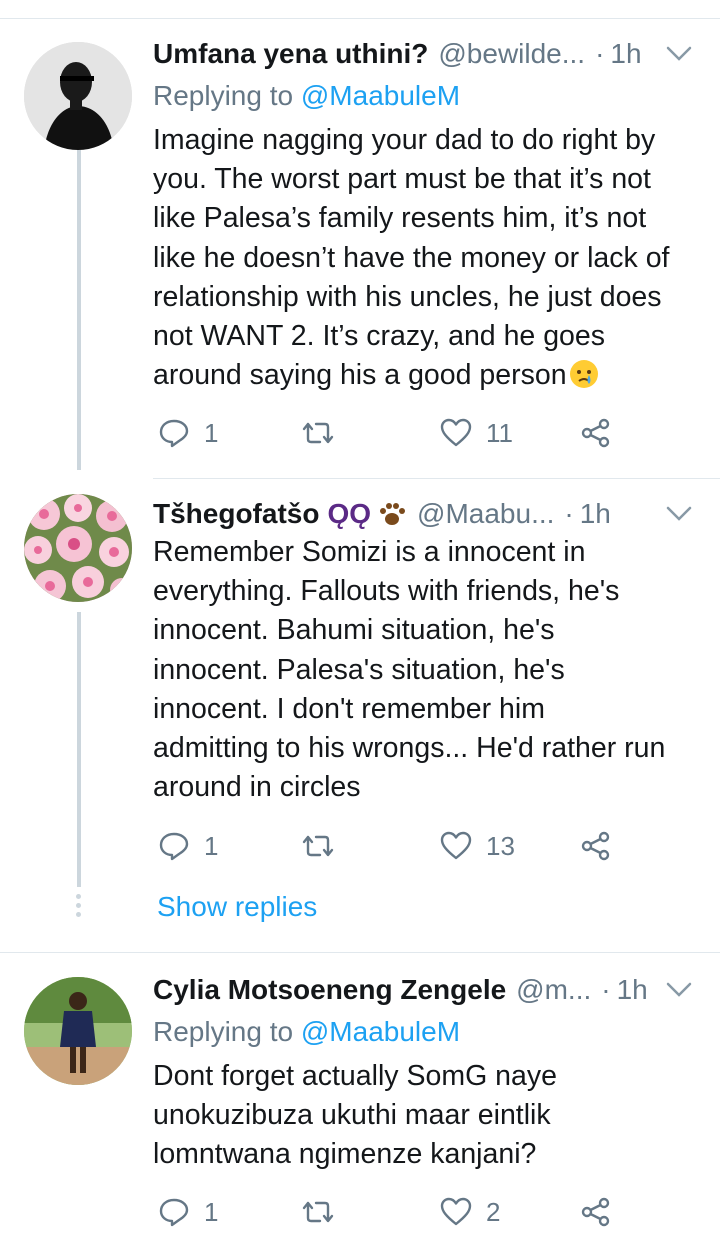 This screenshot has height=1248, width=720. I want to click on paw-icon, so click(392, 514).